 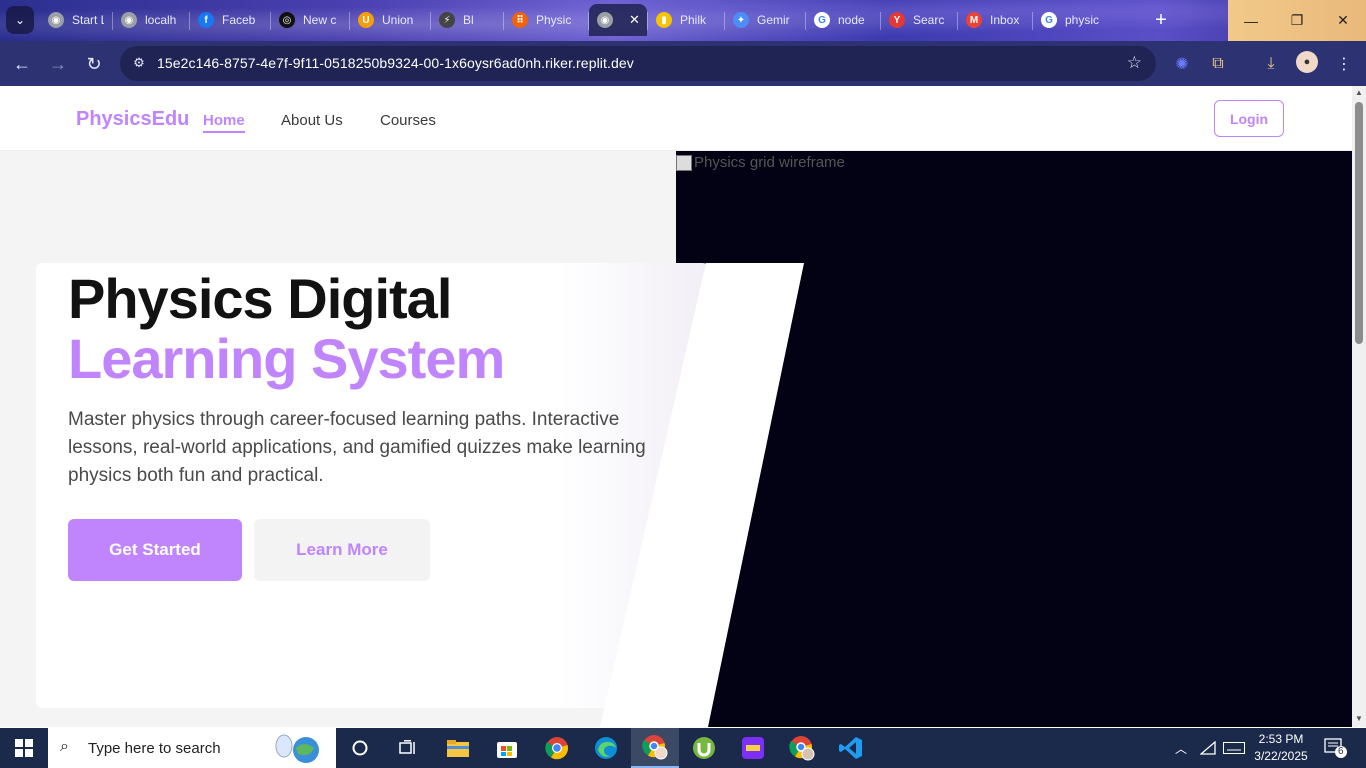 I want to click on site-settings-icon: ⚙, so click(x=139, y=63).